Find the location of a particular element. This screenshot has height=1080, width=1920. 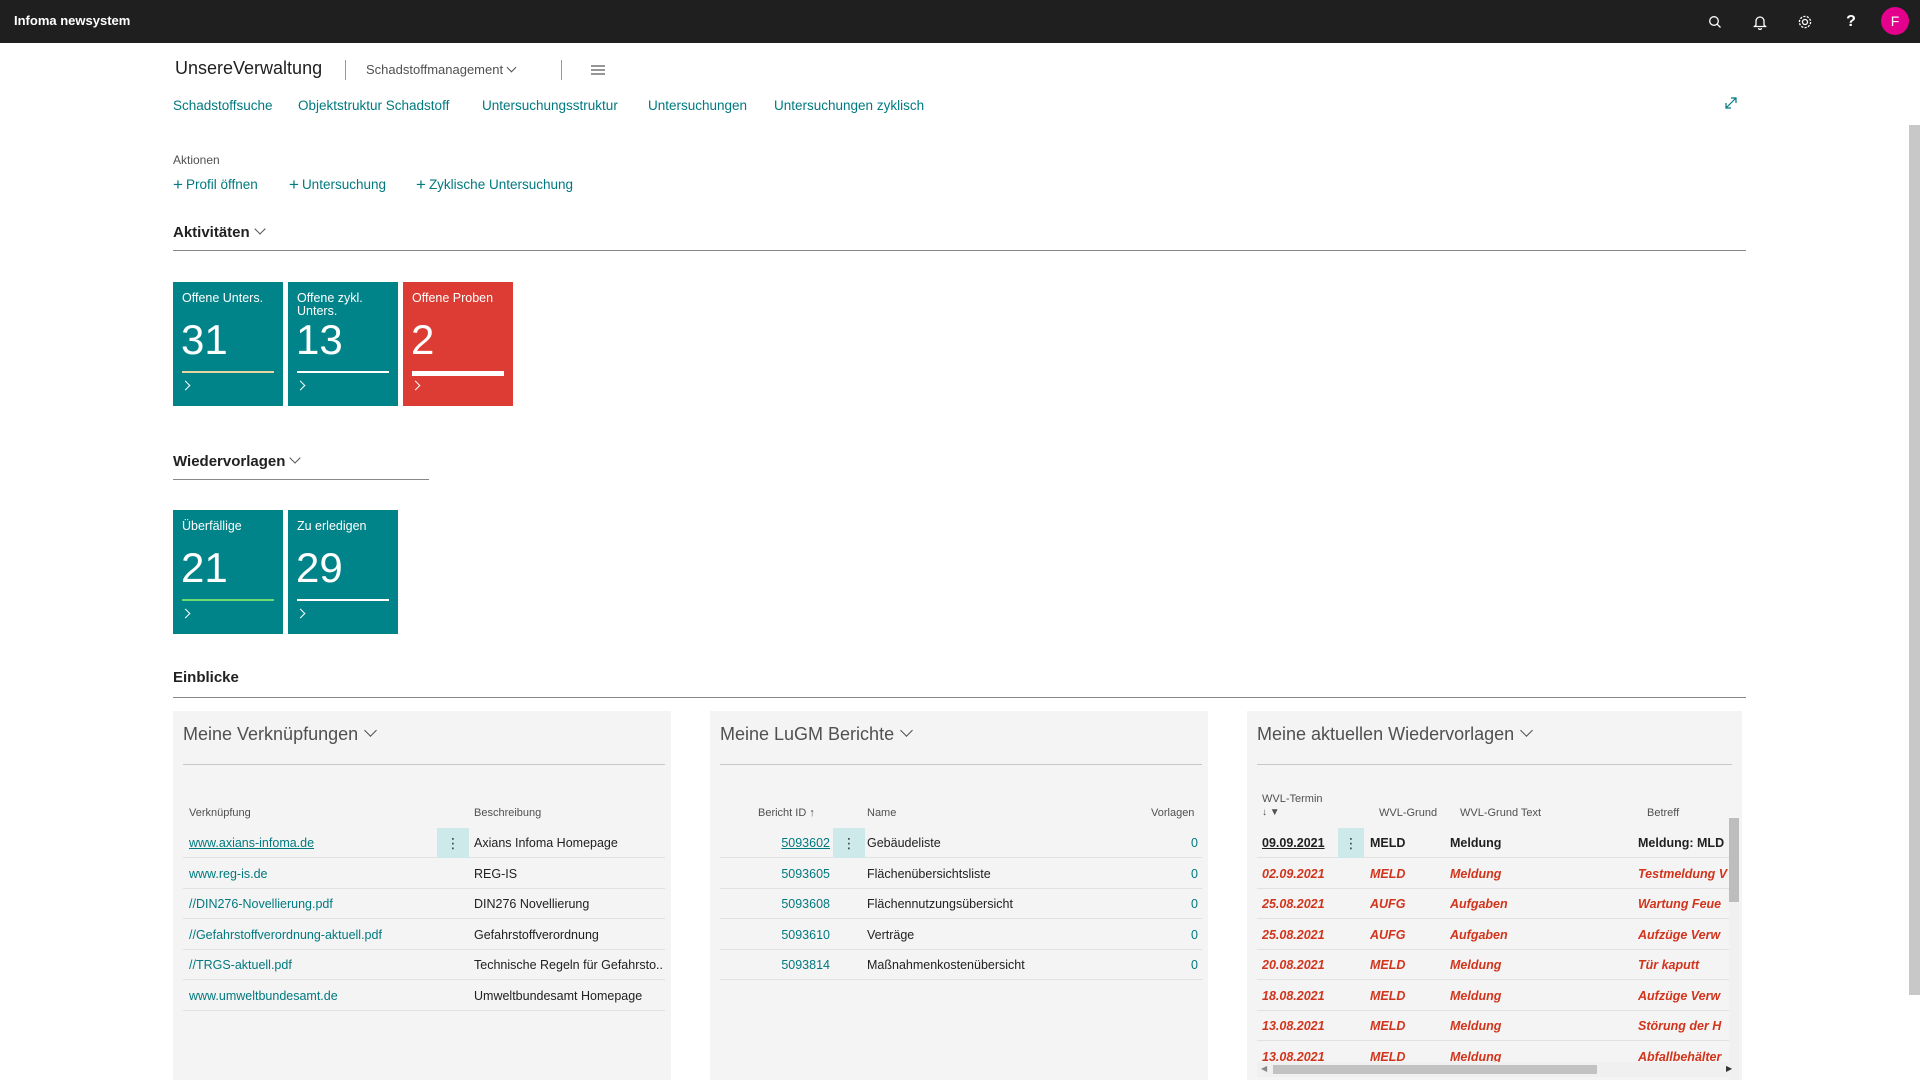

section-divider is located at coordinates (959, 697).